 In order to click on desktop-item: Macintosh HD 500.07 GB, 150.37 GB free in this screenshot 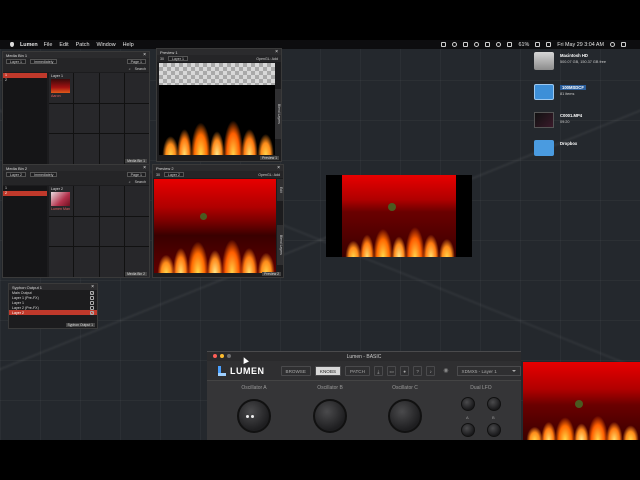, I will do `click(570, 61)`.